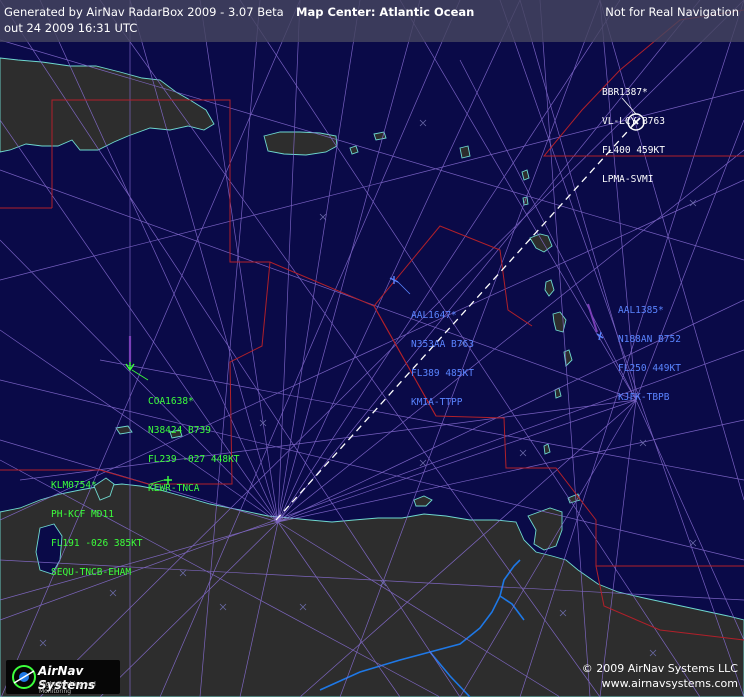  Describe the element at coordinates (171, 402) in the screenshot. I see `aircraft-callsign: COA1638*` at that location.